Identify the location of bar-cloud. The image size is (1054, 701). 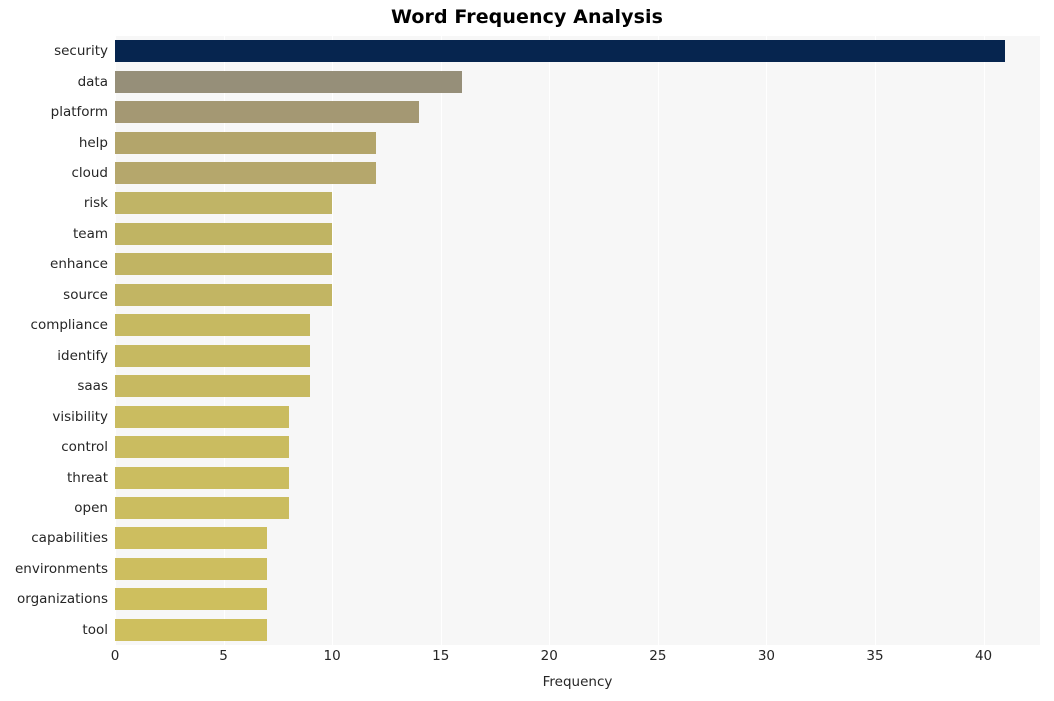
(245, 173).